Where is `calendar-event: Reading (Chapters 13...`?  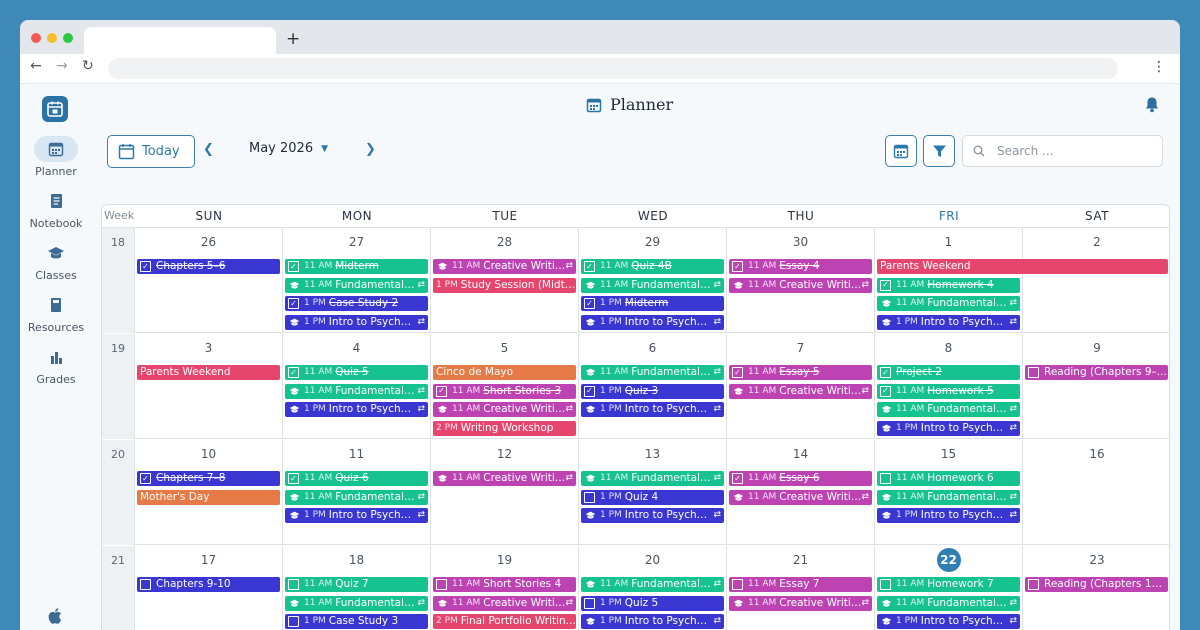
calendar-event: Reading (Chapters 13... is located at coordinates (1096, 584).